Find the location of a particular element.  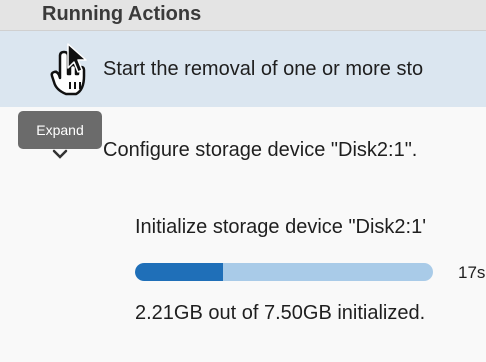

removal-action-label: Start the removal of one or more sto is located at coordinates (263, 69).